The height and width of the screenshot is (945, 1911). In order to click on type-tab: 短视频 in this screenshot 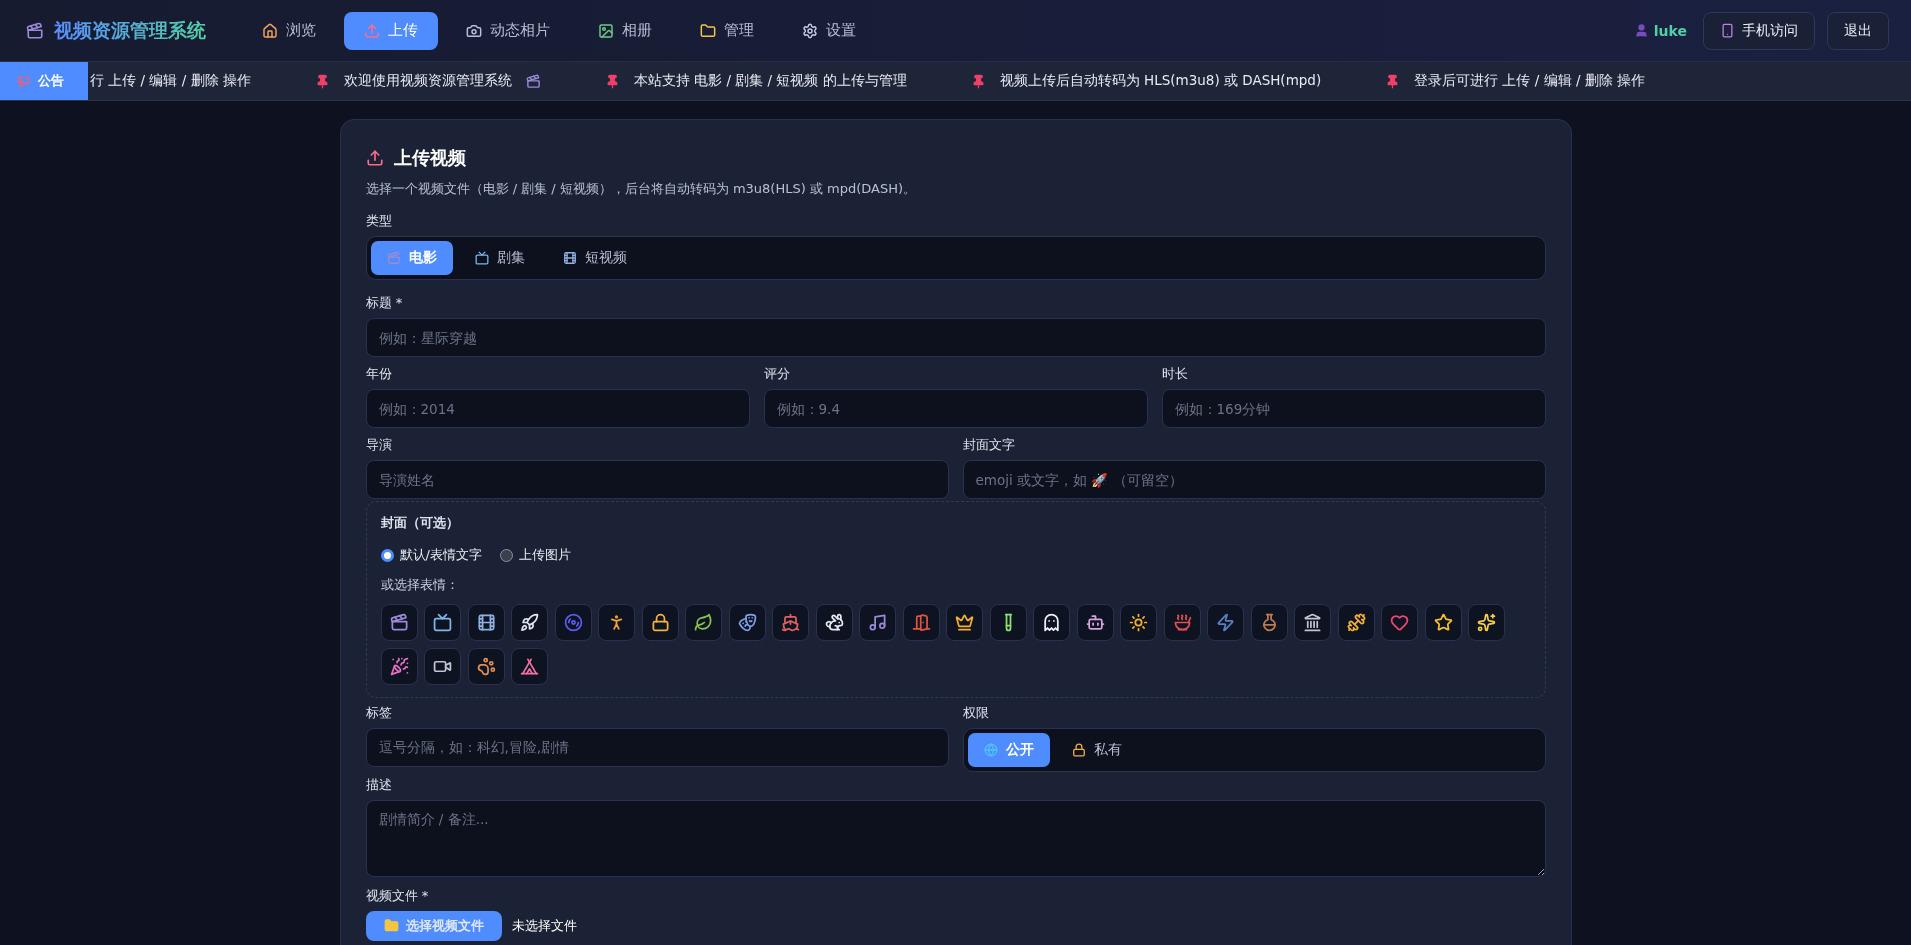, I will do `click(594, 258)`.